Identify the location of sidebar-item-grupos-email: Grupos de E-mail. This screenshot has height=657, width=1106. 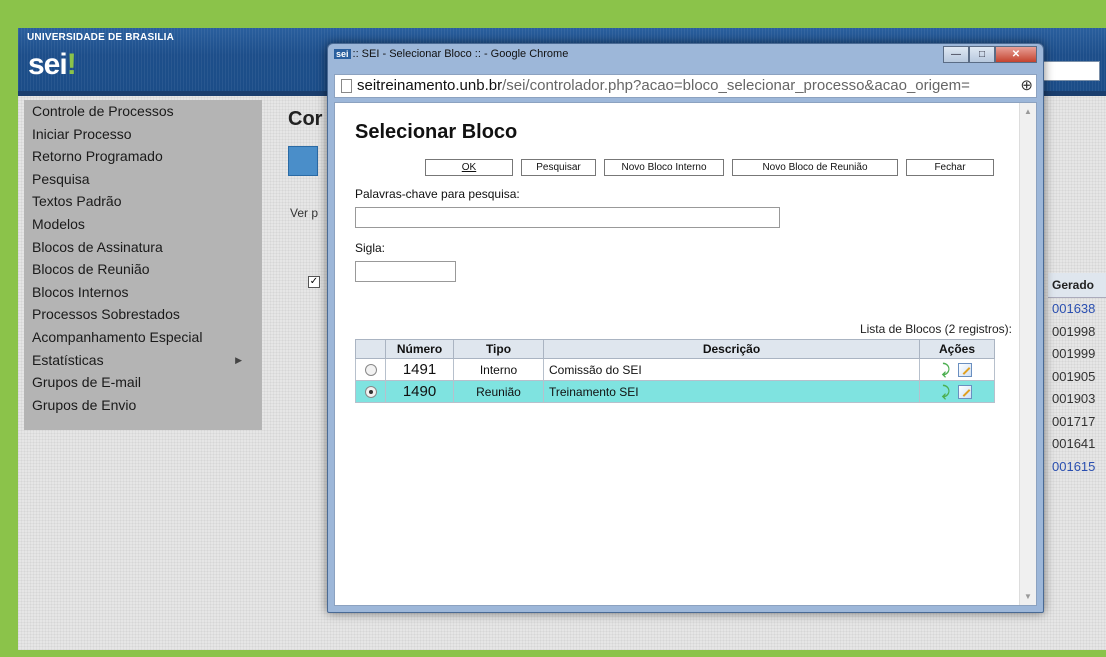
(143, 382).